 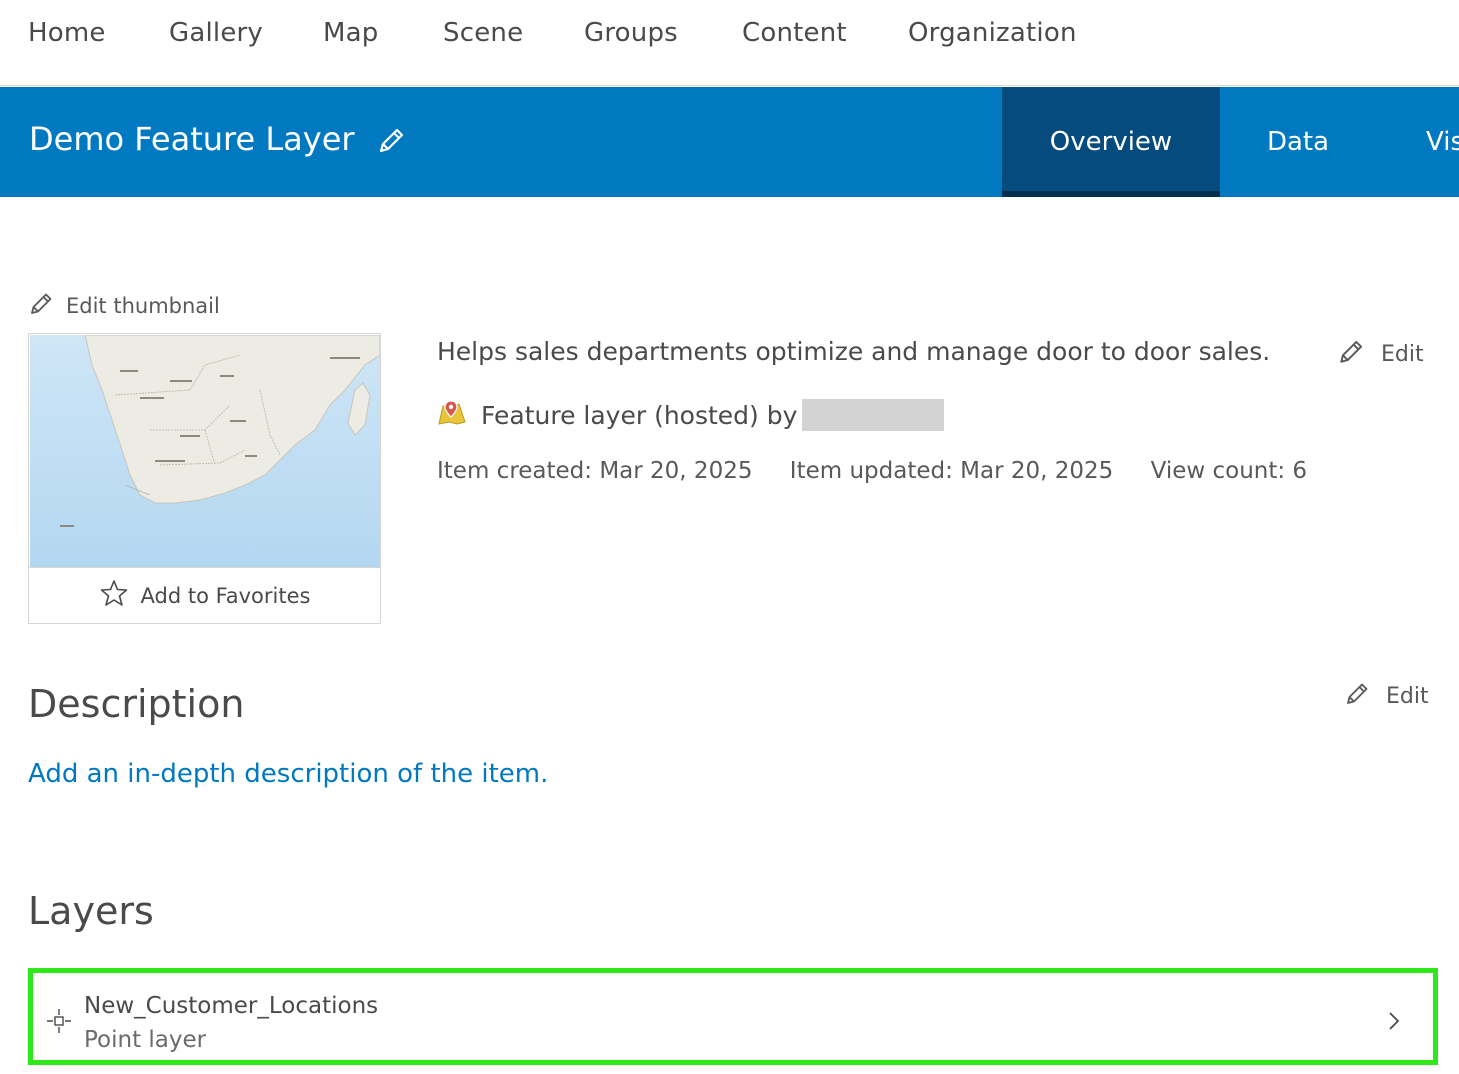 I want to click on item-updated: Item updated: Mar 20, 2025, so click(x=951, y=471).